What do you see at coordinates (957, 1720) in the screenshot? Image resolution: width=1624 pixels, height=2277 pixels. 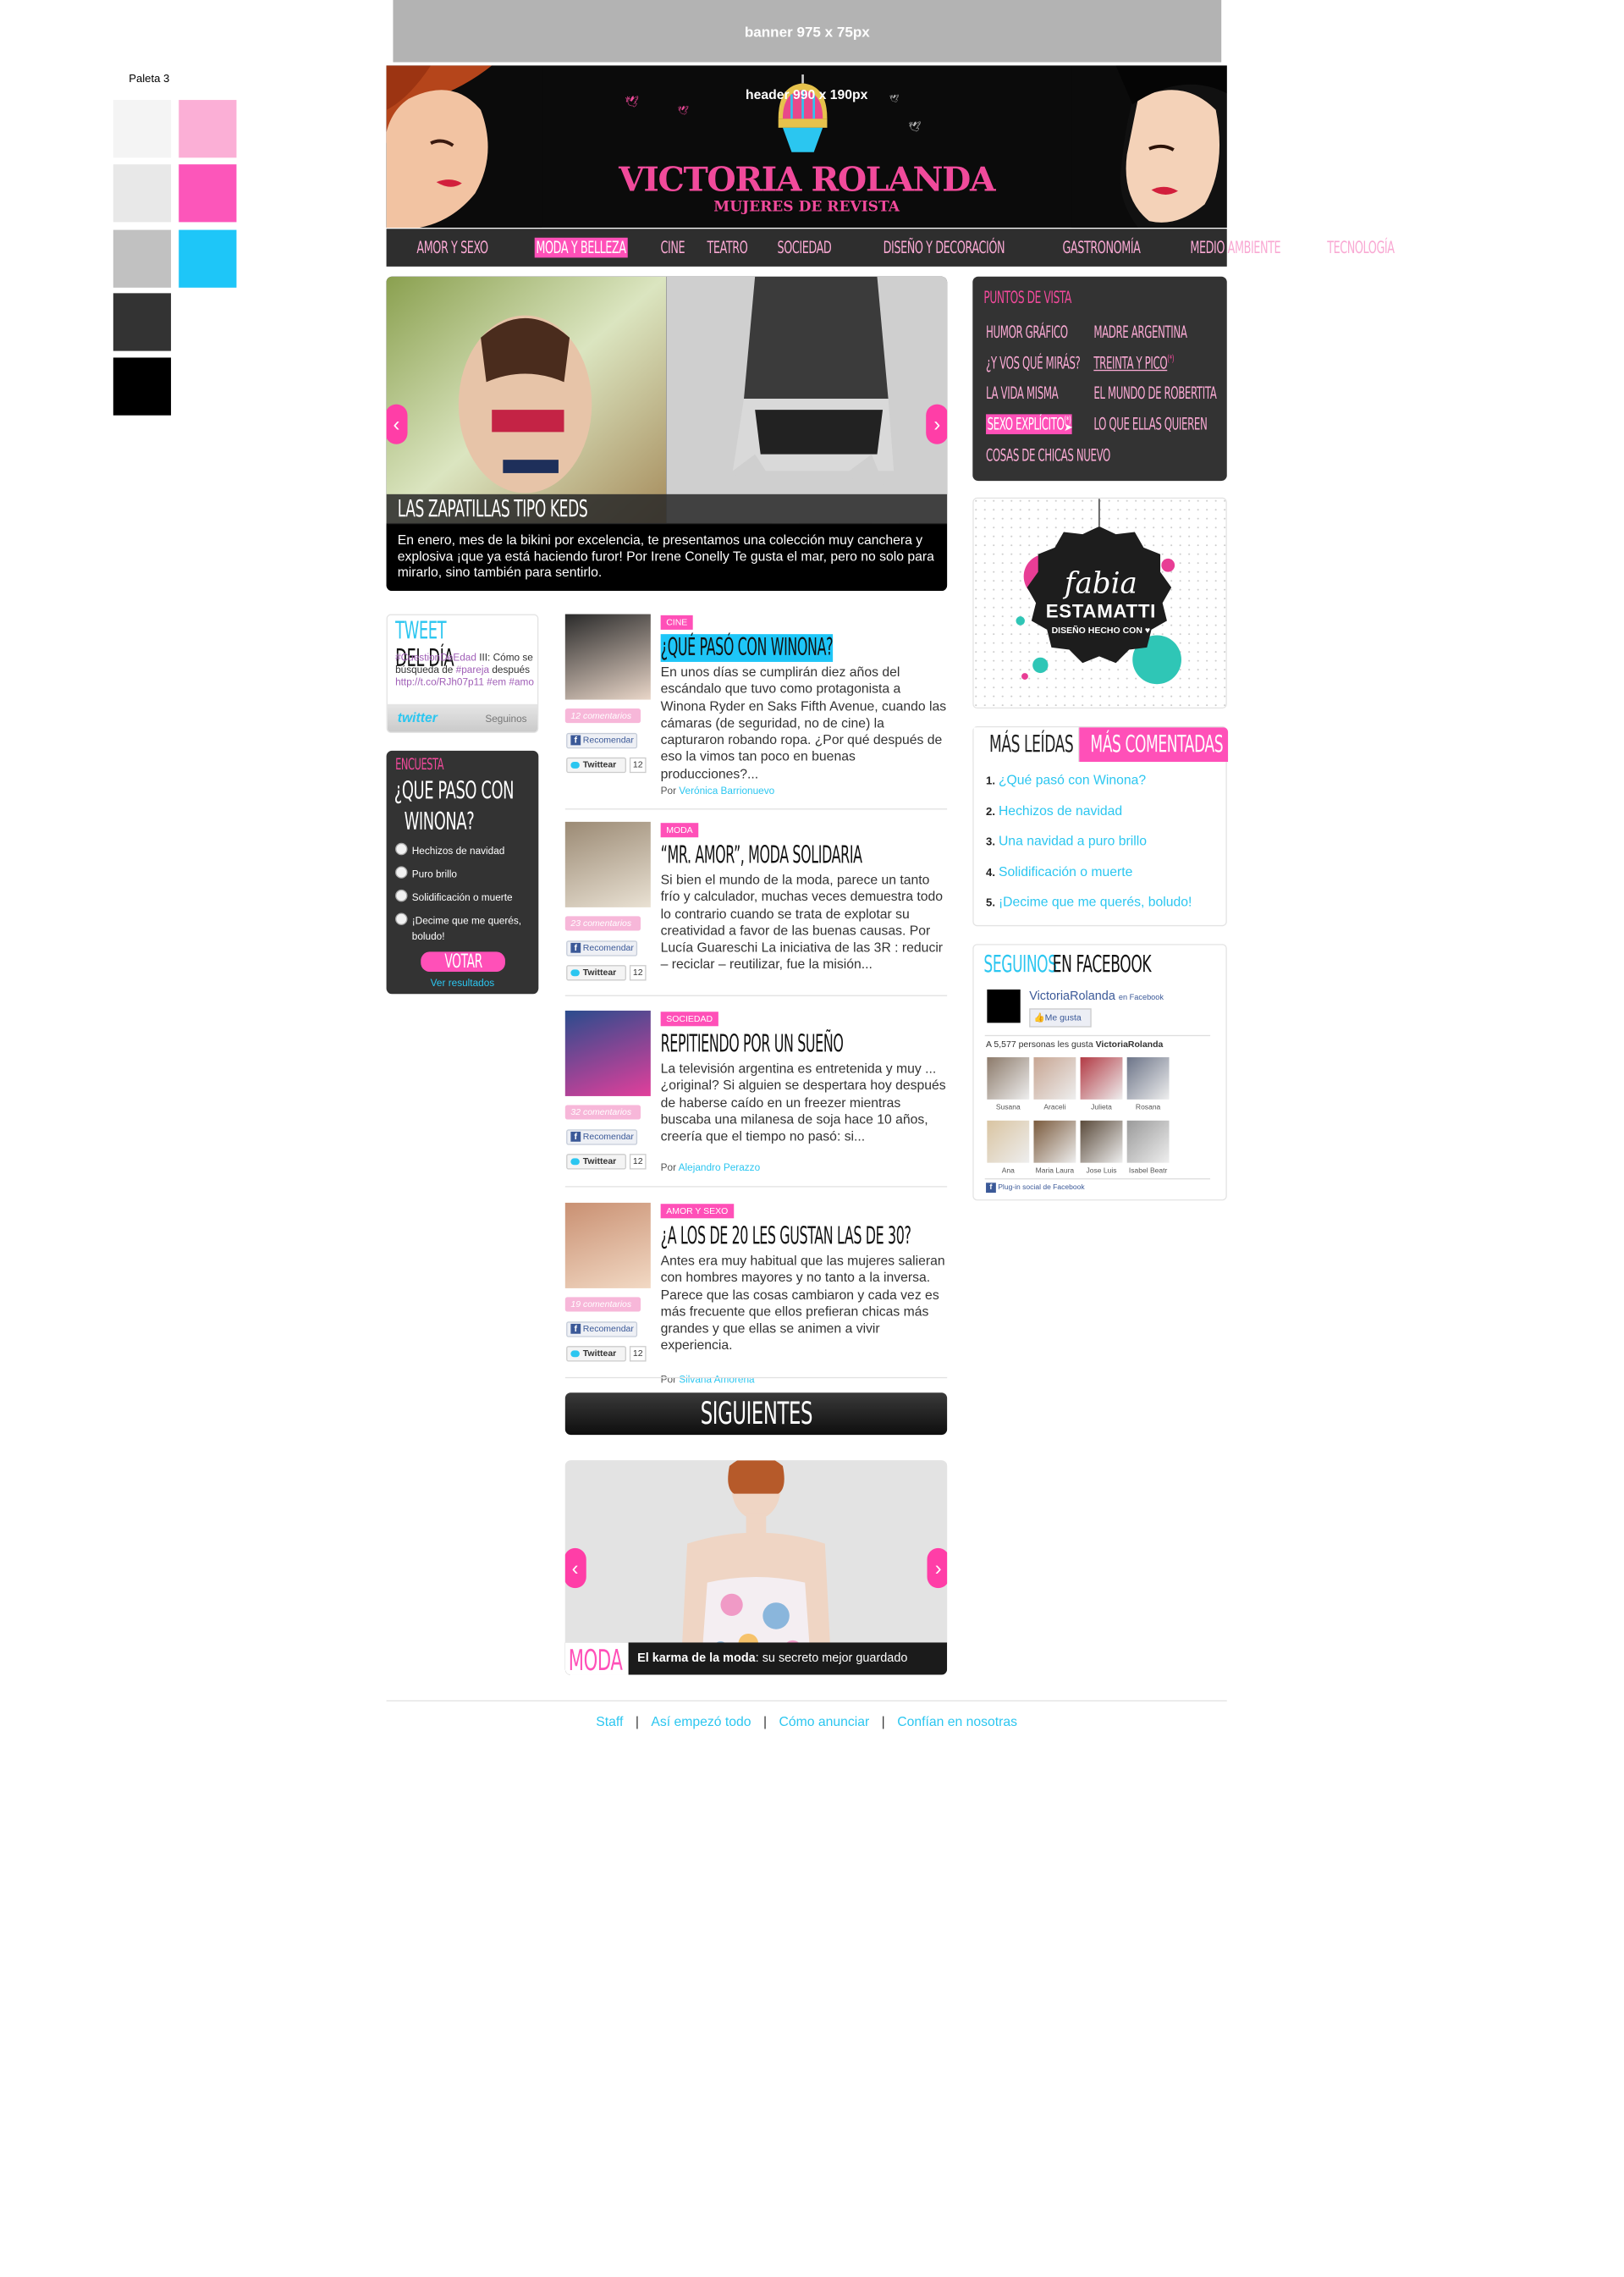 I see `footer-link: Confían en nosotras` at bounding box center [957, 1720].